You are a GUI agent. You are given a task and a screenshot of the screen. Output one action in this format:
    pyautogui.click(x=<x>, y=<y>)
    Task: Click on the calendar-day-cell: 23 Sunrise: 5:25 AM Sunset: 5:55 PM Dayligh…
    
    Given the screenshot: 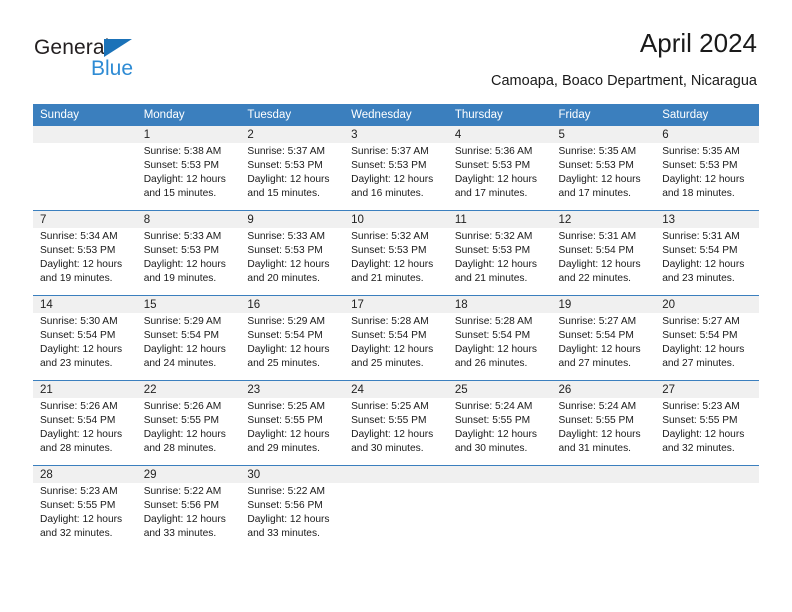 What is the action you would take?
    pyautogui.click(x=292, y=423)
    